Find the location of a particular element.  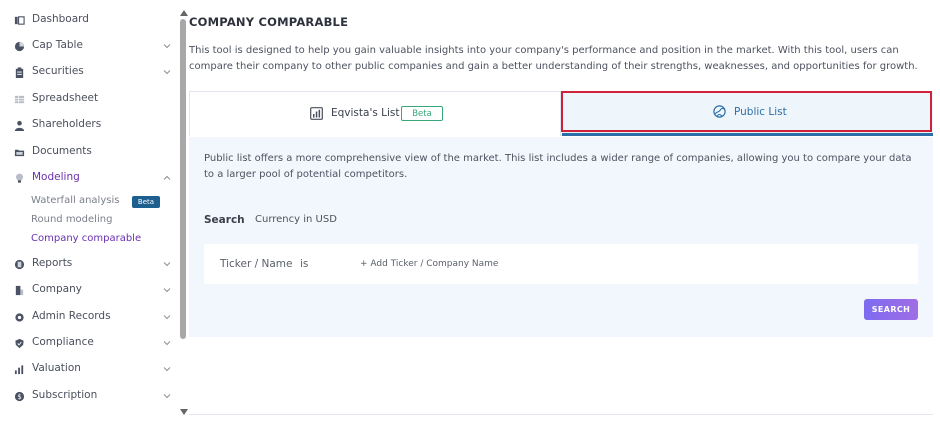

sidebar-item-shareholders: Shareholders is located at coordinates (89, 126).